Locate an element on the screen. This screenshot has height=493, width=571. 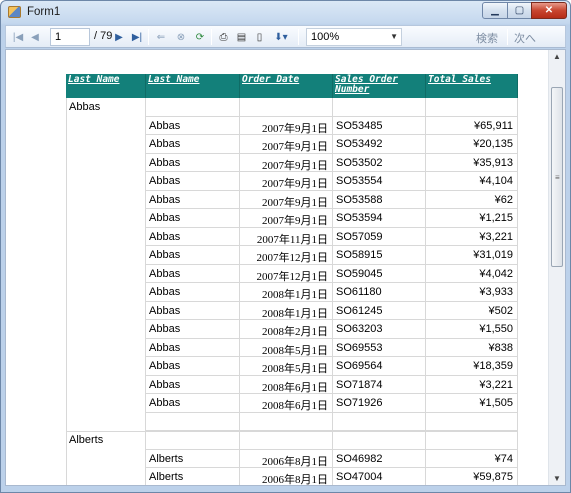
scroll-down-icon: ▼ is located at coordinates (557, 478).